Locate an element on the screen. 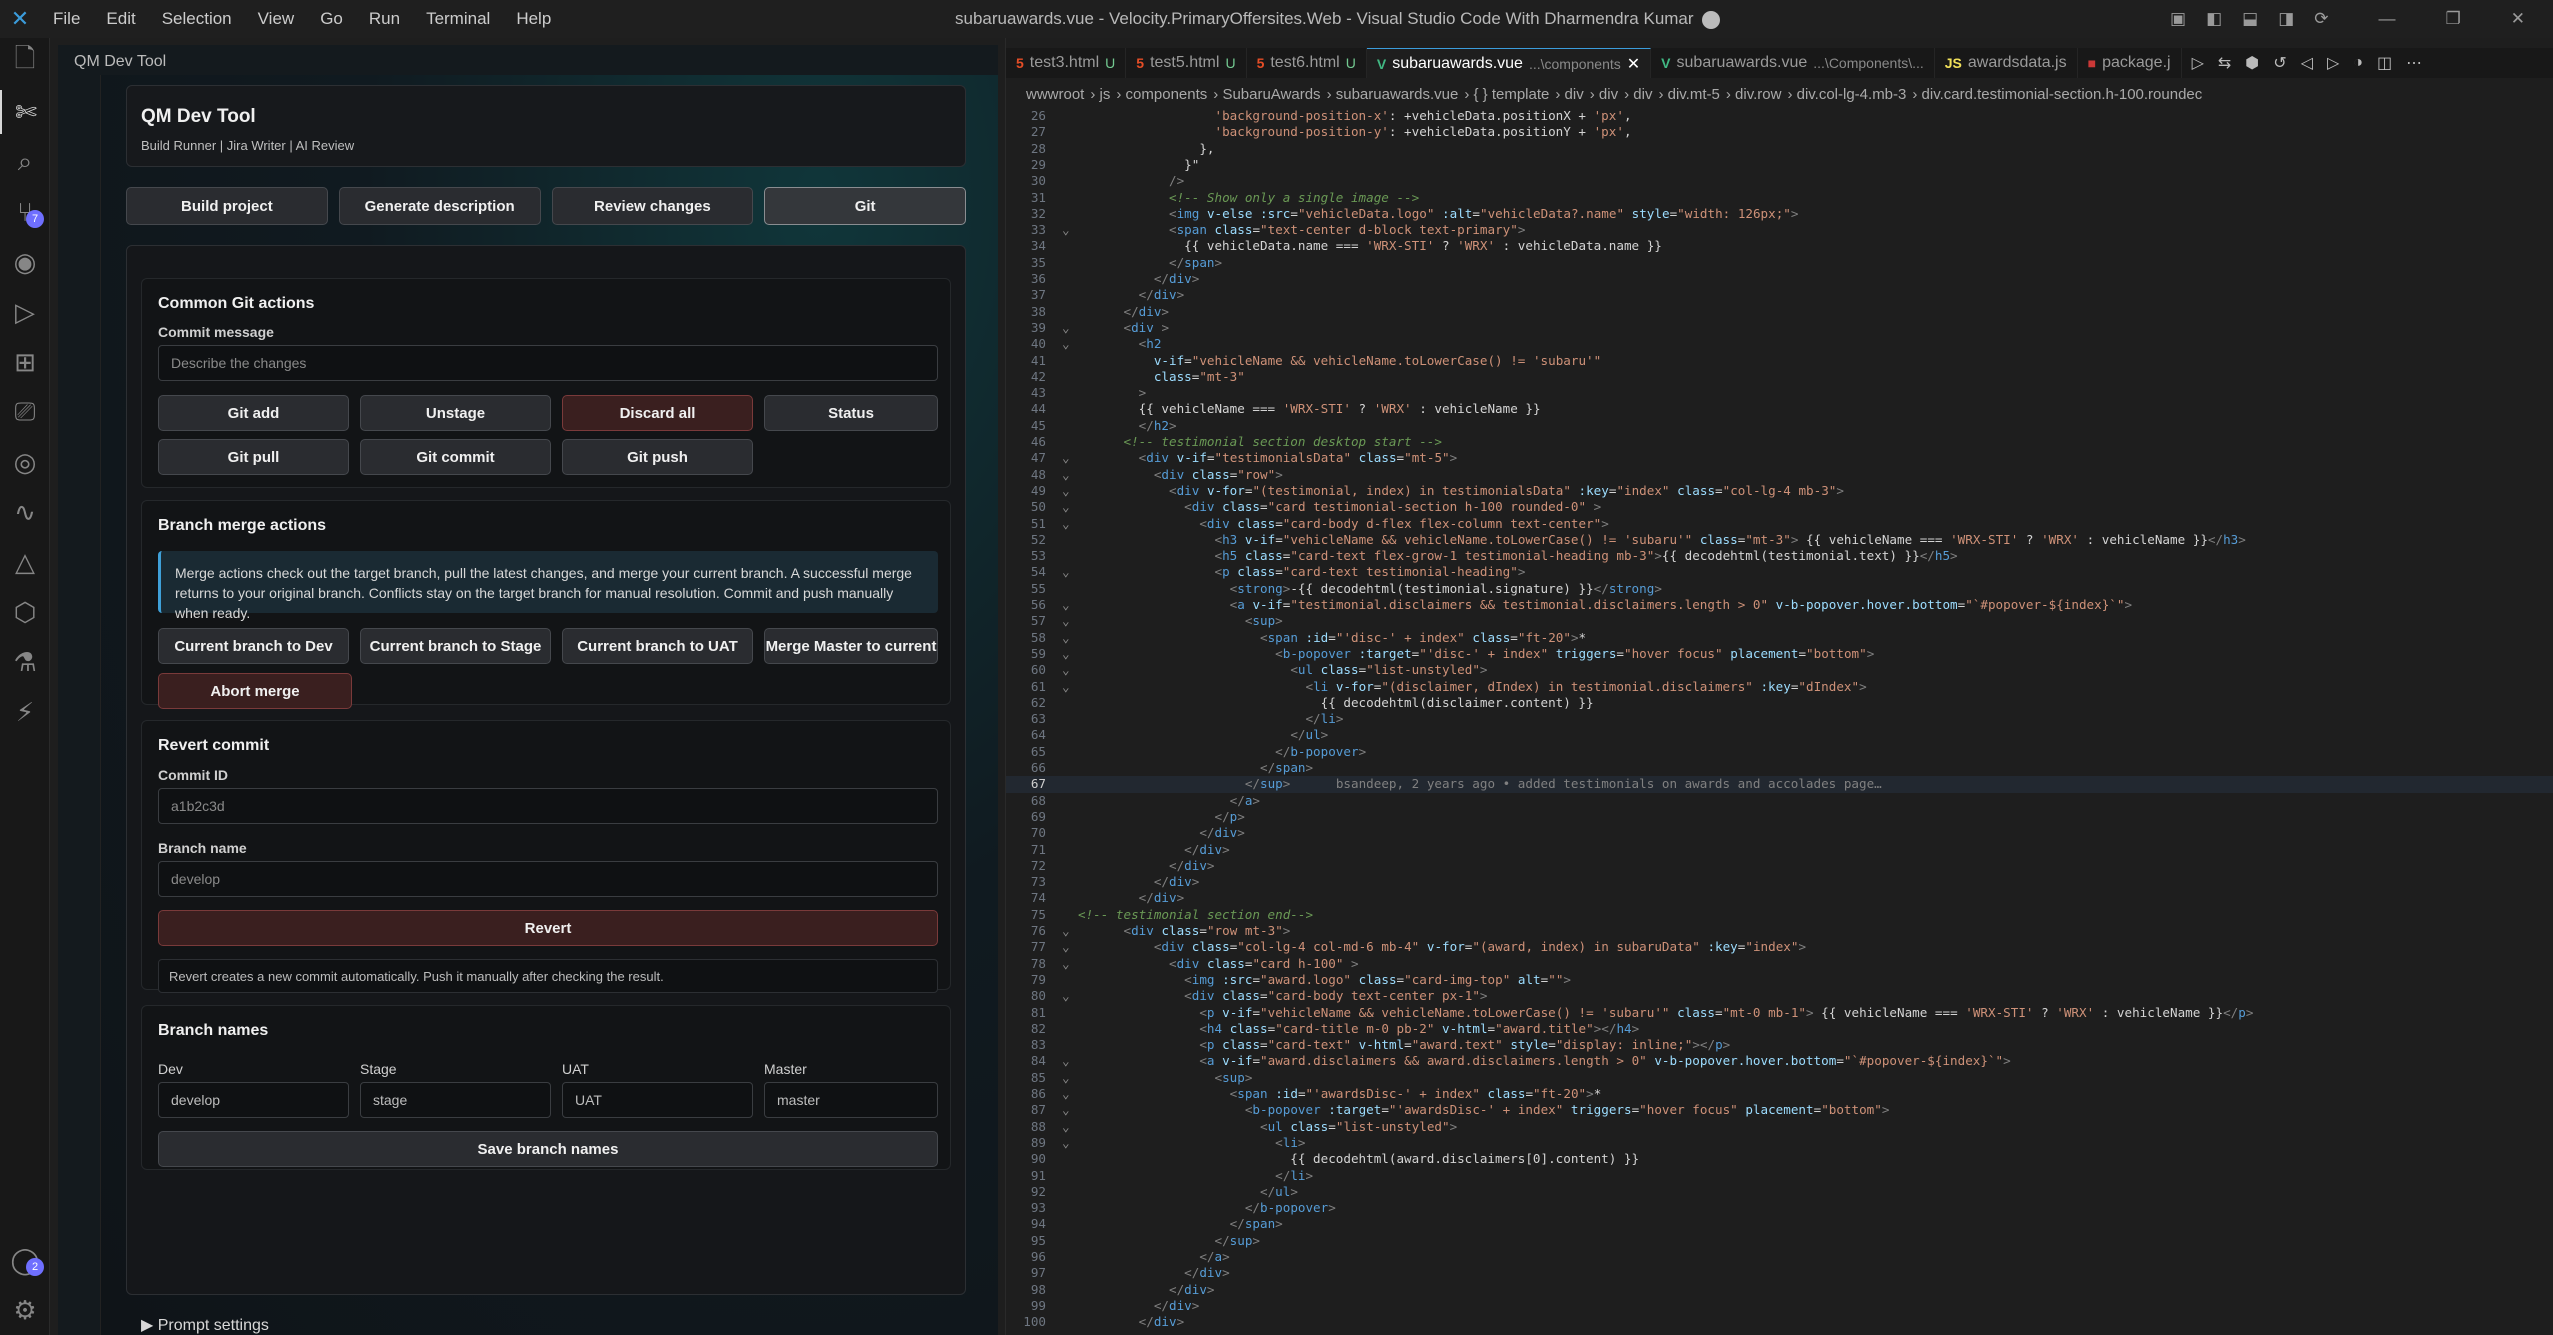 The width and height of the screenshot is (2553, 1335). code-line: 35 </span> is located at coordinates (1126, 262).